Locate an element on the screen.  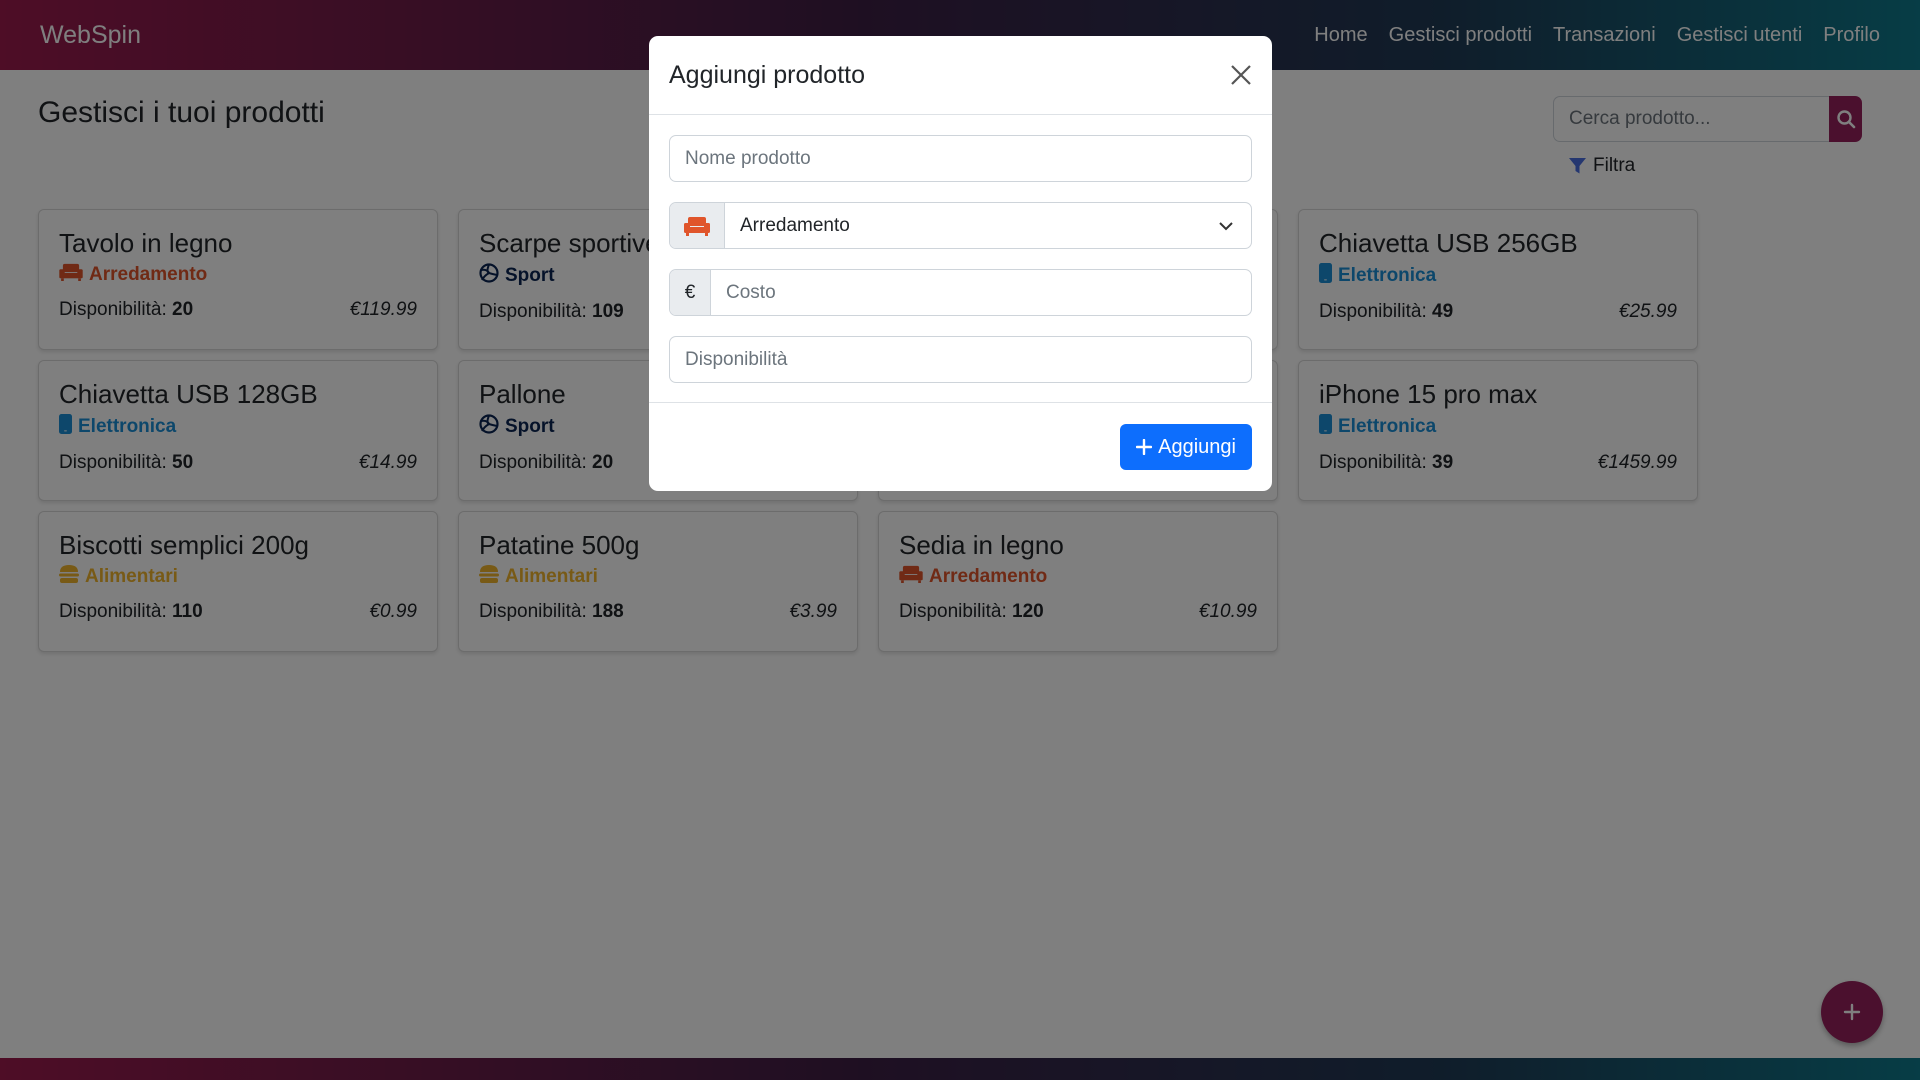
modal-header: Aggiungi prodotto is located at coordinates (960, 75).